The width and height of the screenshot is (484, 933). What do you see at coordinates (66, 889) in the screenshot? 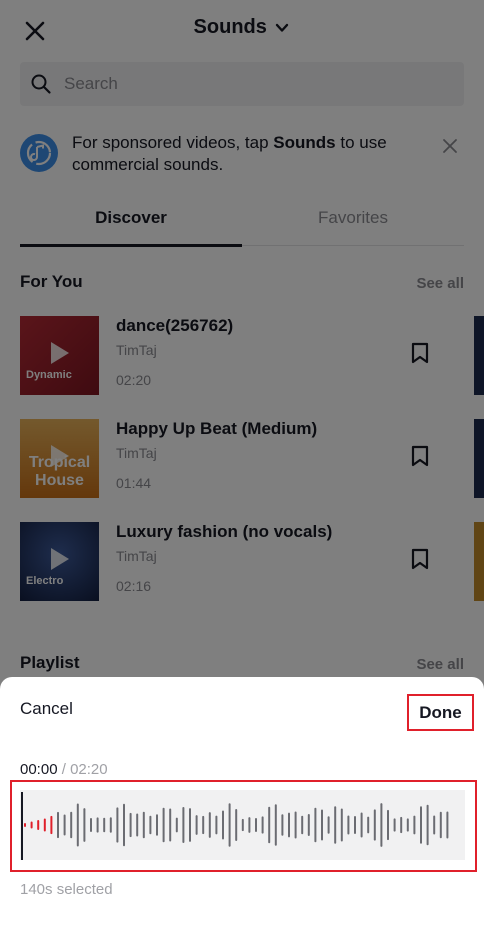
I see `selection-length-text: 140s selected` at bounding box center [66, 889].